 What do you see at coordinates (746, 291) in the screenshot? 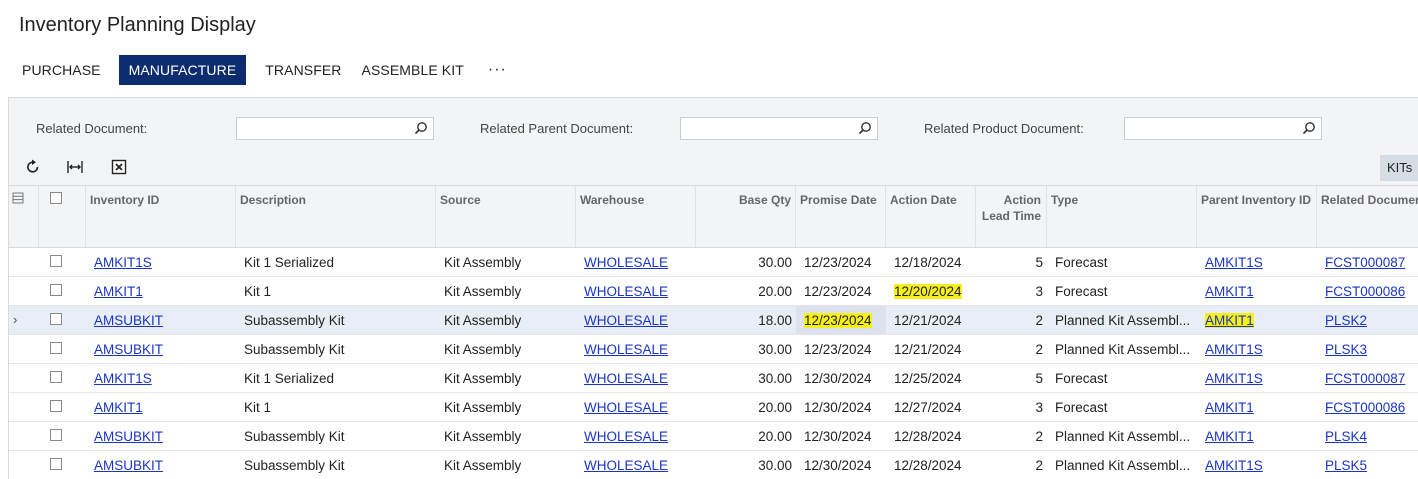
I see `cell-base-qty: 20.00` at bounding box center [746, 291].